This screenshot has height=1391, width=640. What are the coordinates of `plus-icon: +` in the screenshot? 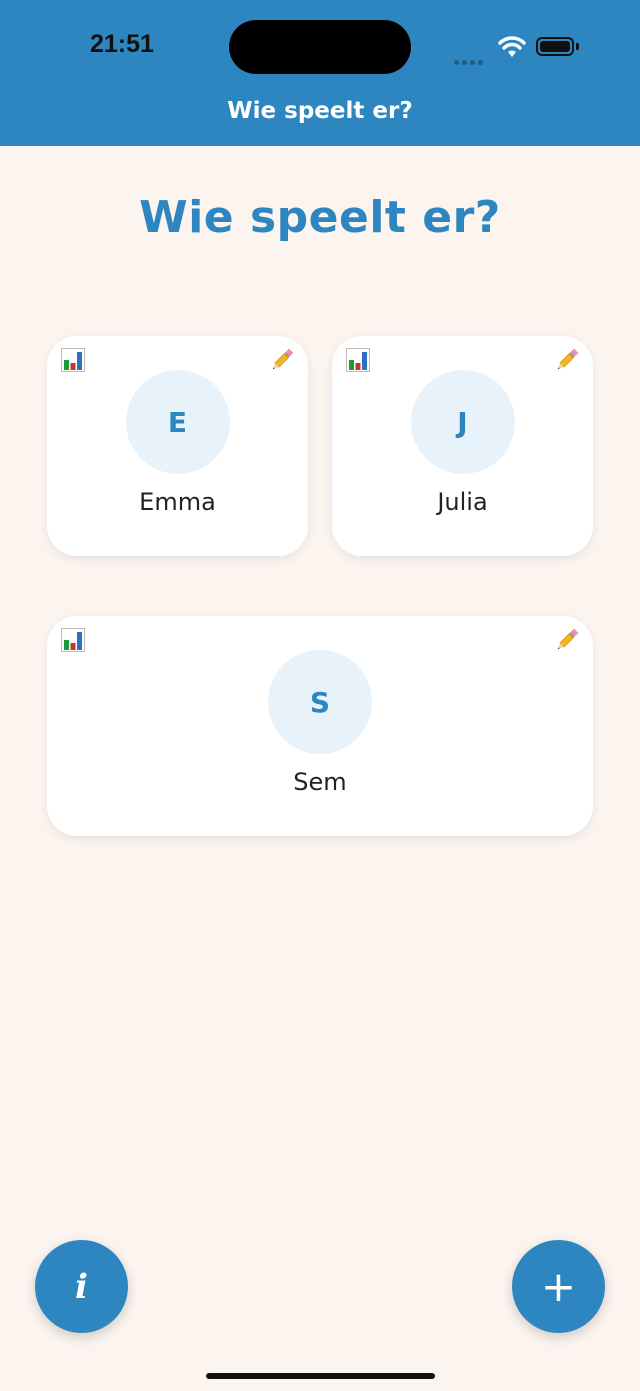 It's located at (558, 1286).